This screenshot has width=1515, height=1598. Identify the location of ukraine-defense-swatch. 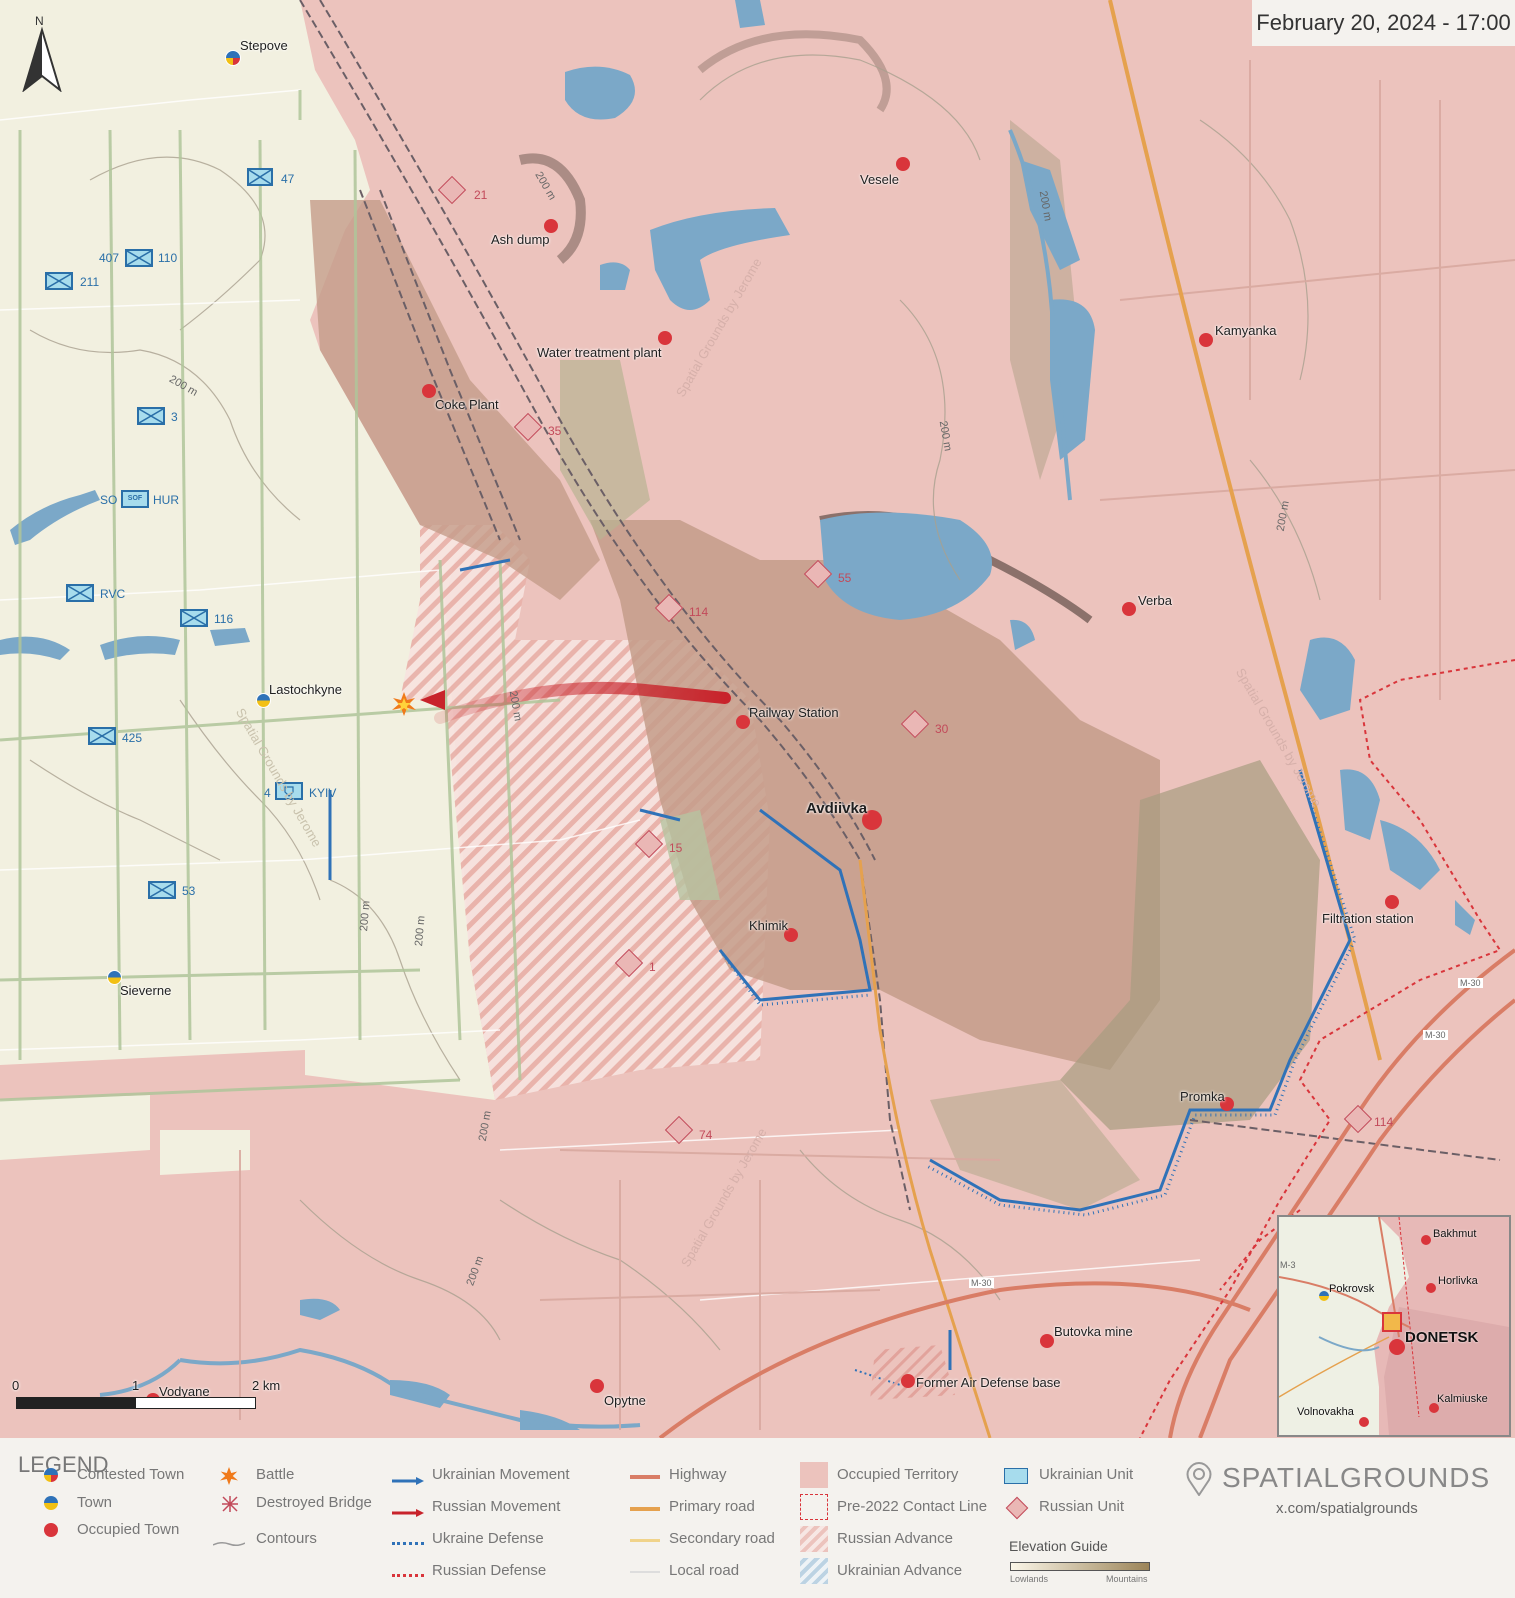
(408, 1540).